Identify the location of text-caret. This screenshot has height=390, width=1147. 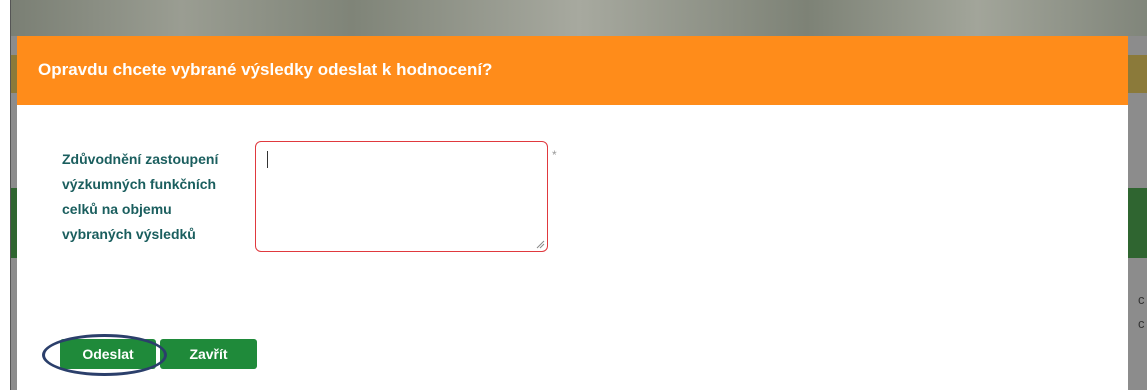
(267, 159).